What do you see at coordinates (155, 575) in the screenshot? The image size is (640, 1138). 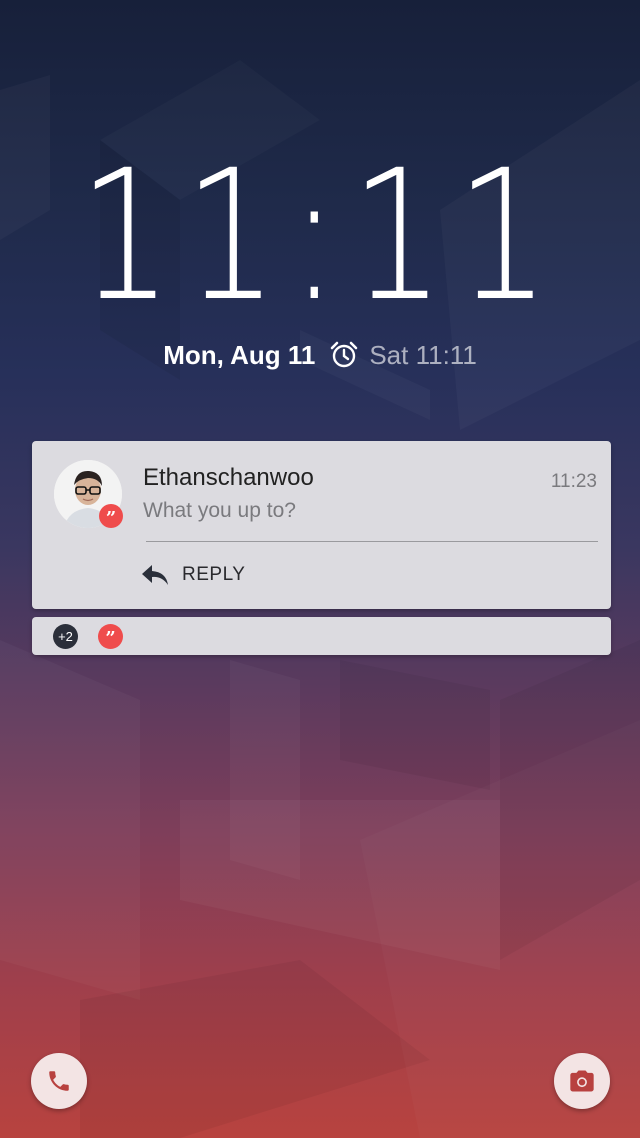 I see `reply-arrow-icon` at bounding box center [155, 575].